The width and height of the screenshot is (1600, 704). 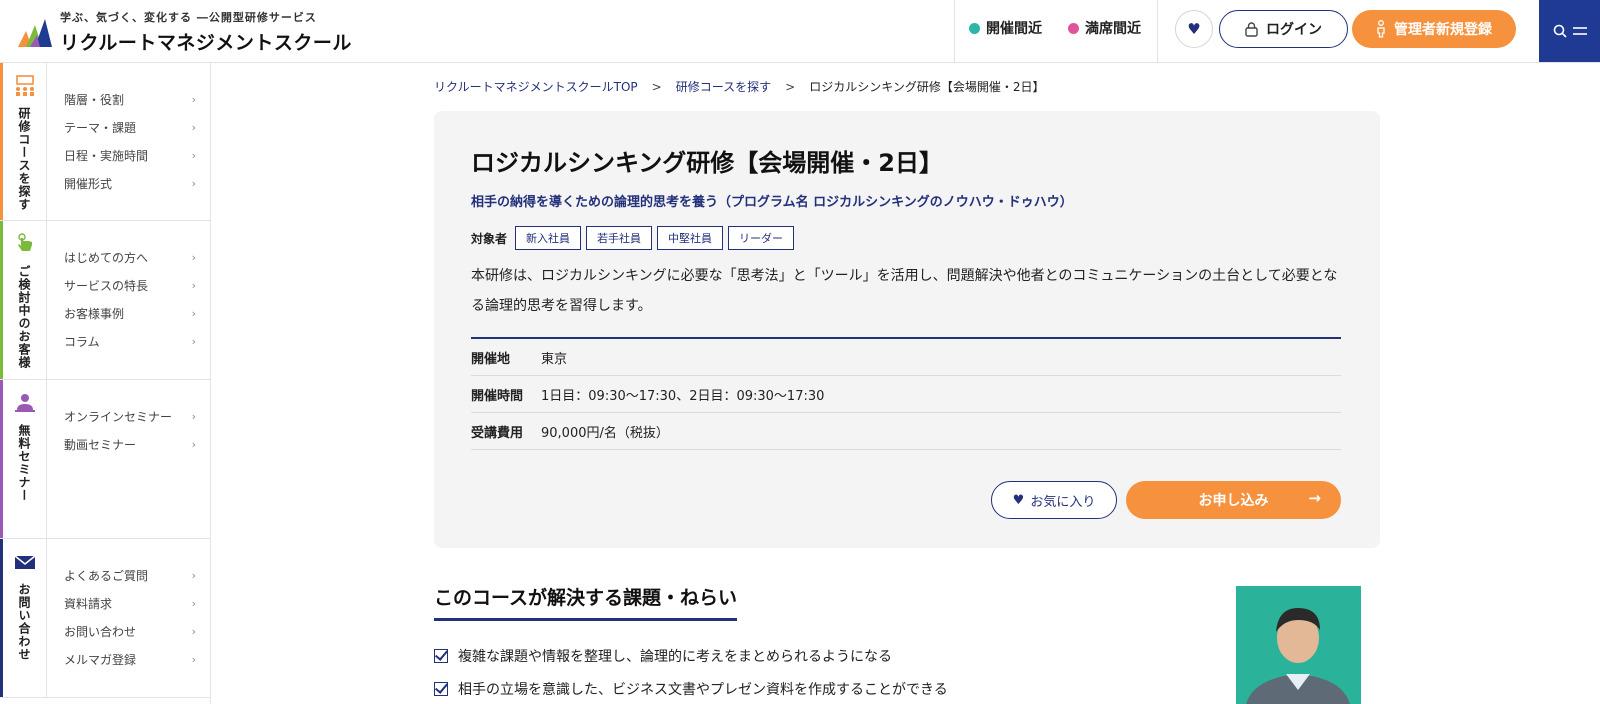 I want to click on info-row-location: 開催地 東京, so click(x=906, y=357).